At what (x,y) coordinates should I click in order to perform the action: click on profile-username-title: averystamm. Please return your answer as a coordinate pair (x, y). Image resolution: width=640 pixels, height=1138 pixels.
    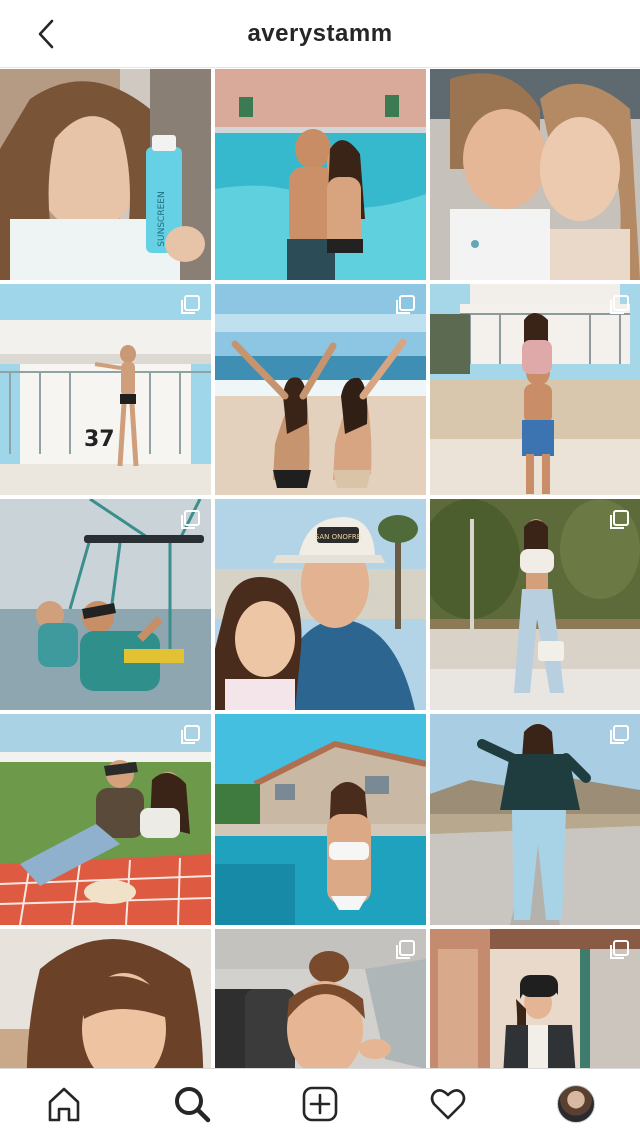
    Looking at the image, I should click on (320, 33).